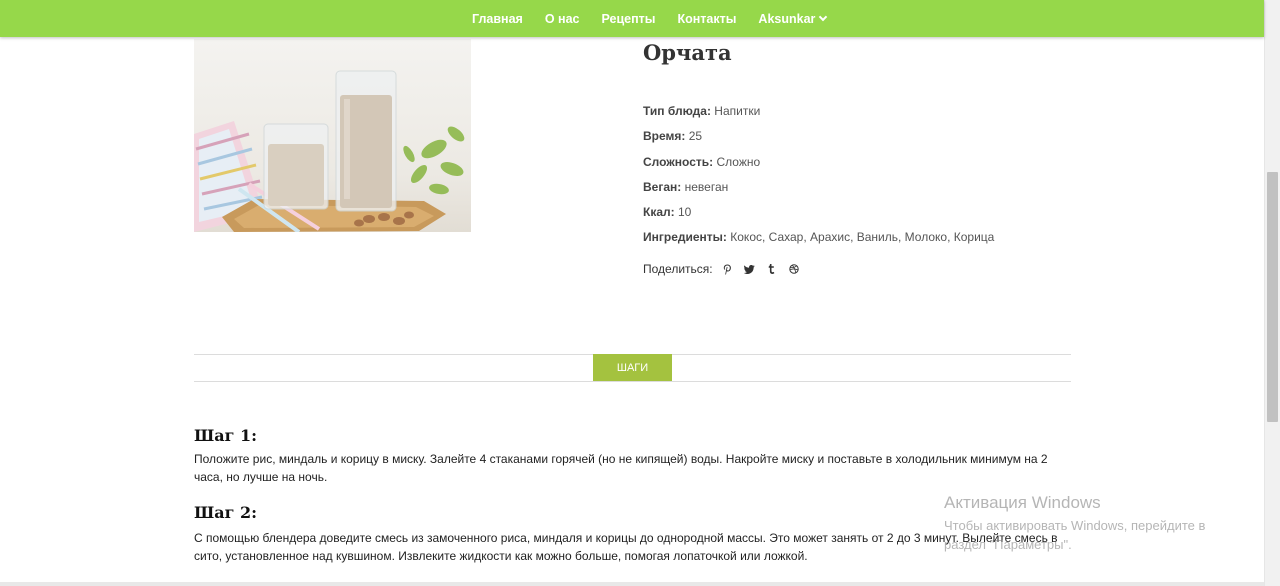 The image size is (1280, 586). Describe the element at coordinates (818, 216) in the screenshot. I see `meta-kcal: Ккал: 10` at that location.